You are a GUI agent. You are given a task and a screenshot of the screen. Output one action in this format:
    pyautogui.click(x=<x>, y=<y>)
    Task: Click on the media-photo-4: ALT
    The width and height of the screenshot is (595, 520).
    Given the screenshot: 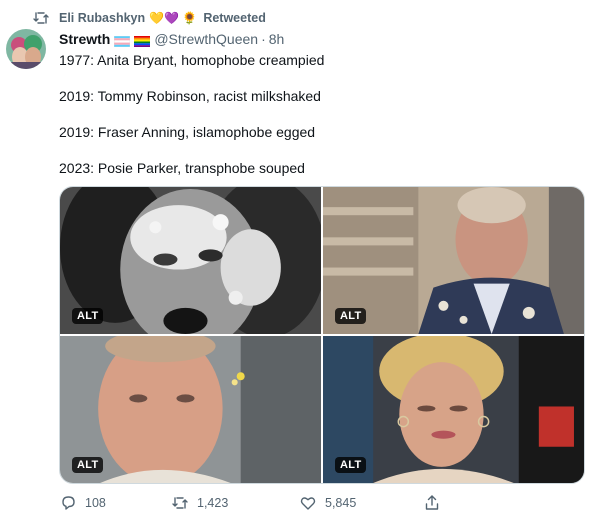 What is the action you would take?
    pyautogui.click(x=453, y=409)
    